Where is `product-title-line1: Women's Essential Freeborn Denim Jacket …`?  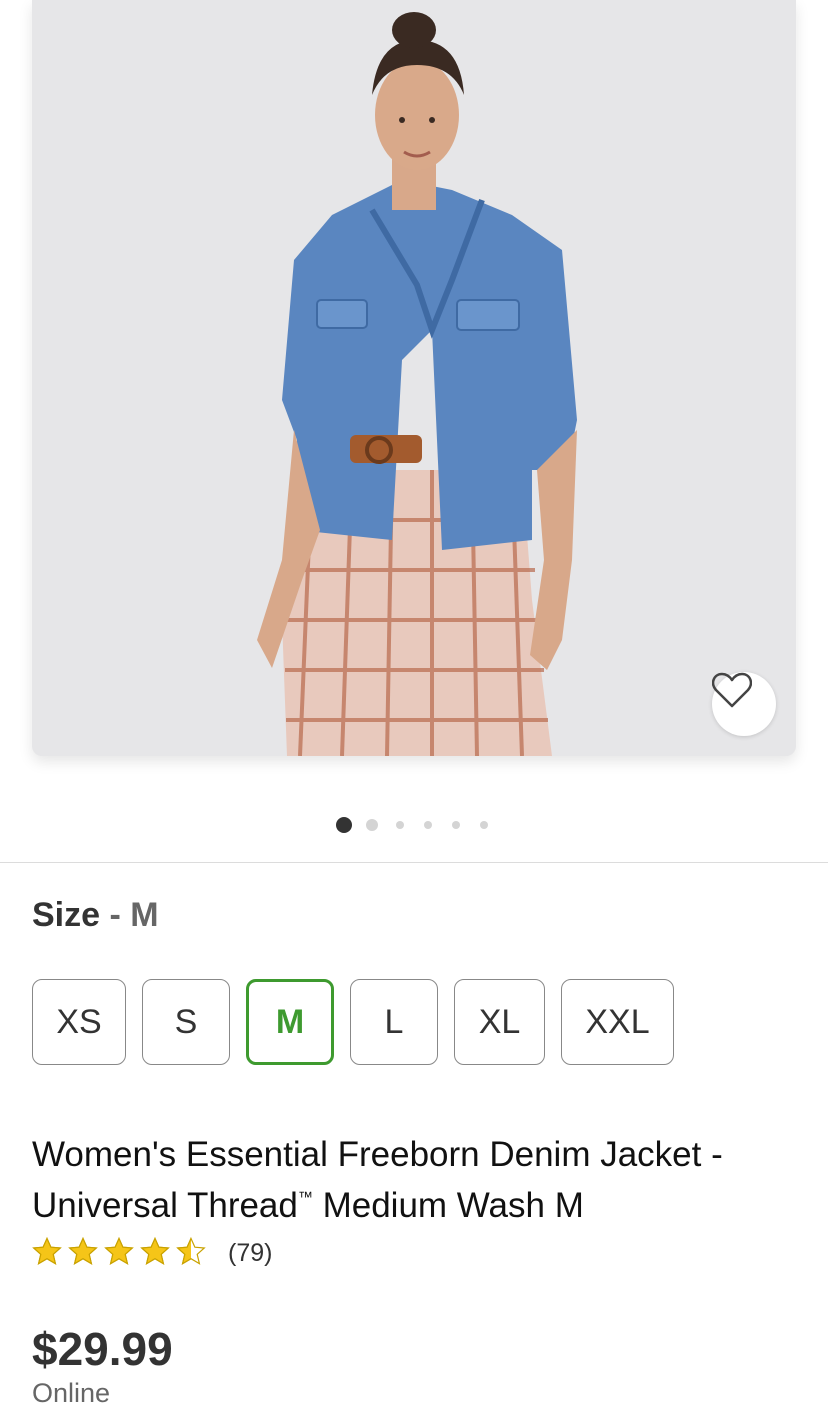
product-title-line1: Women's Essential Freeborn Denim Jacket … is located at coordinates (377, 1154).